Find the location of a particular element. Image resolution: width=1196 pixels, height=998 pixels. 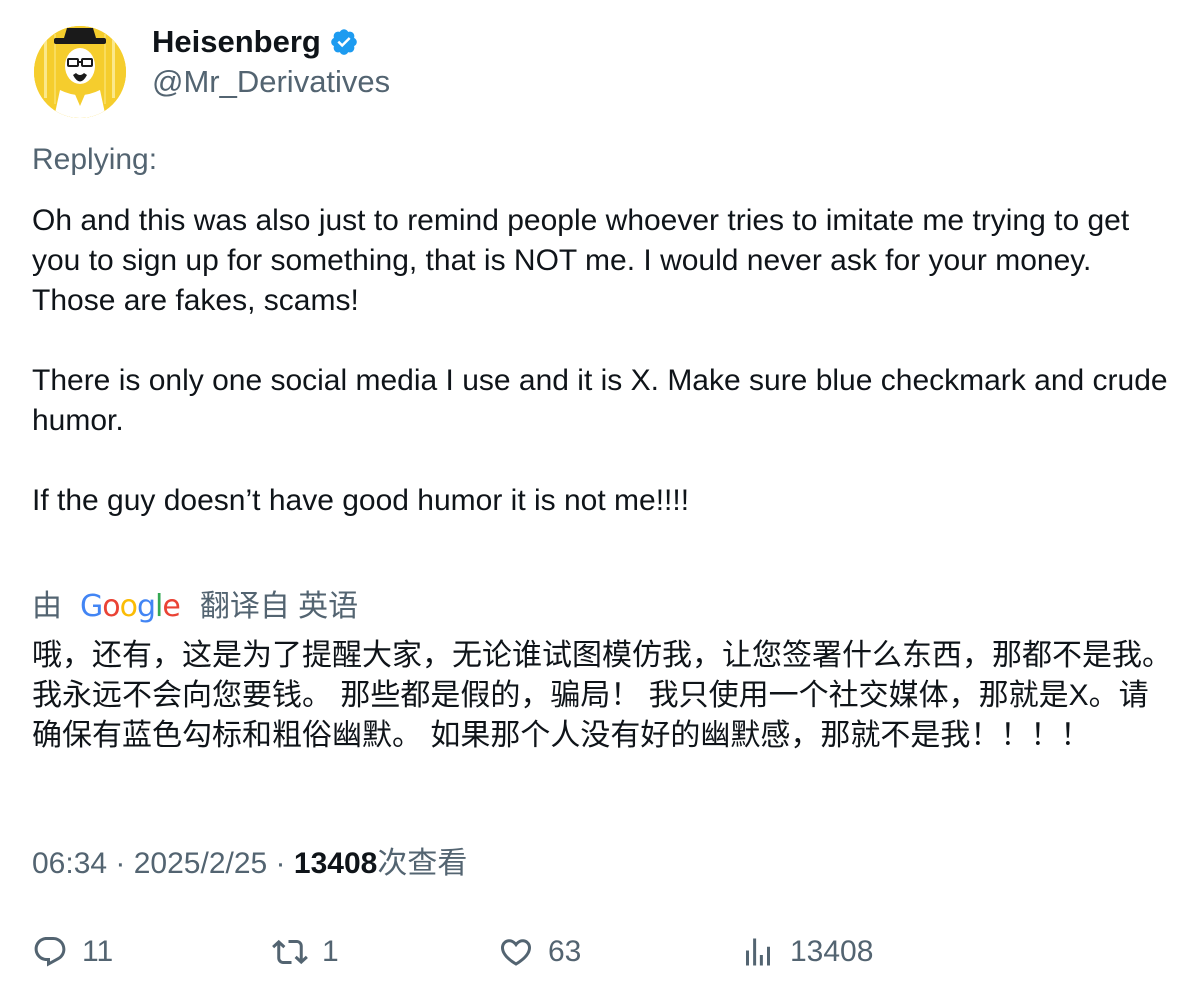

retweet-button: 1 is located at coordinates (305, 952).